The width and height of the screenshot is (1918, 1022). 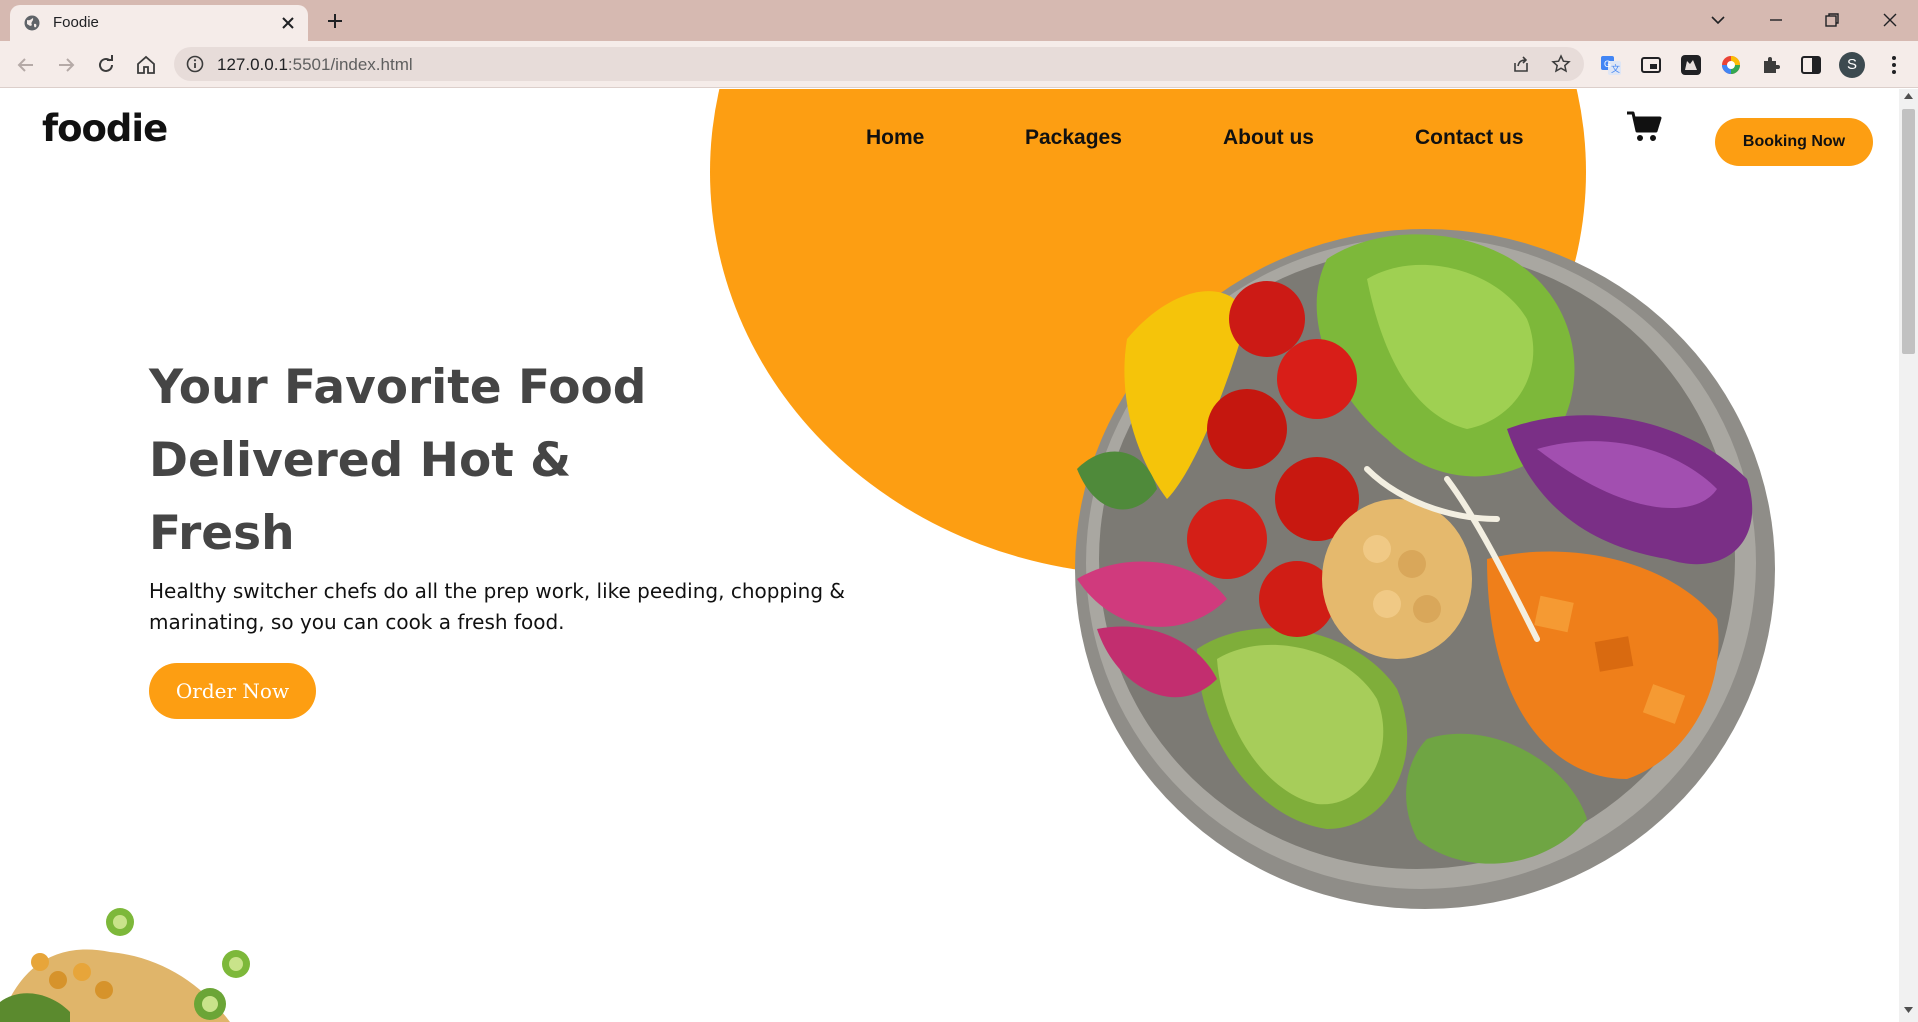 What do you see at coordinates (959, 20) in the screenshot?
I see `browser-tab-strip: Foodie` at bounding box center [959, 20].